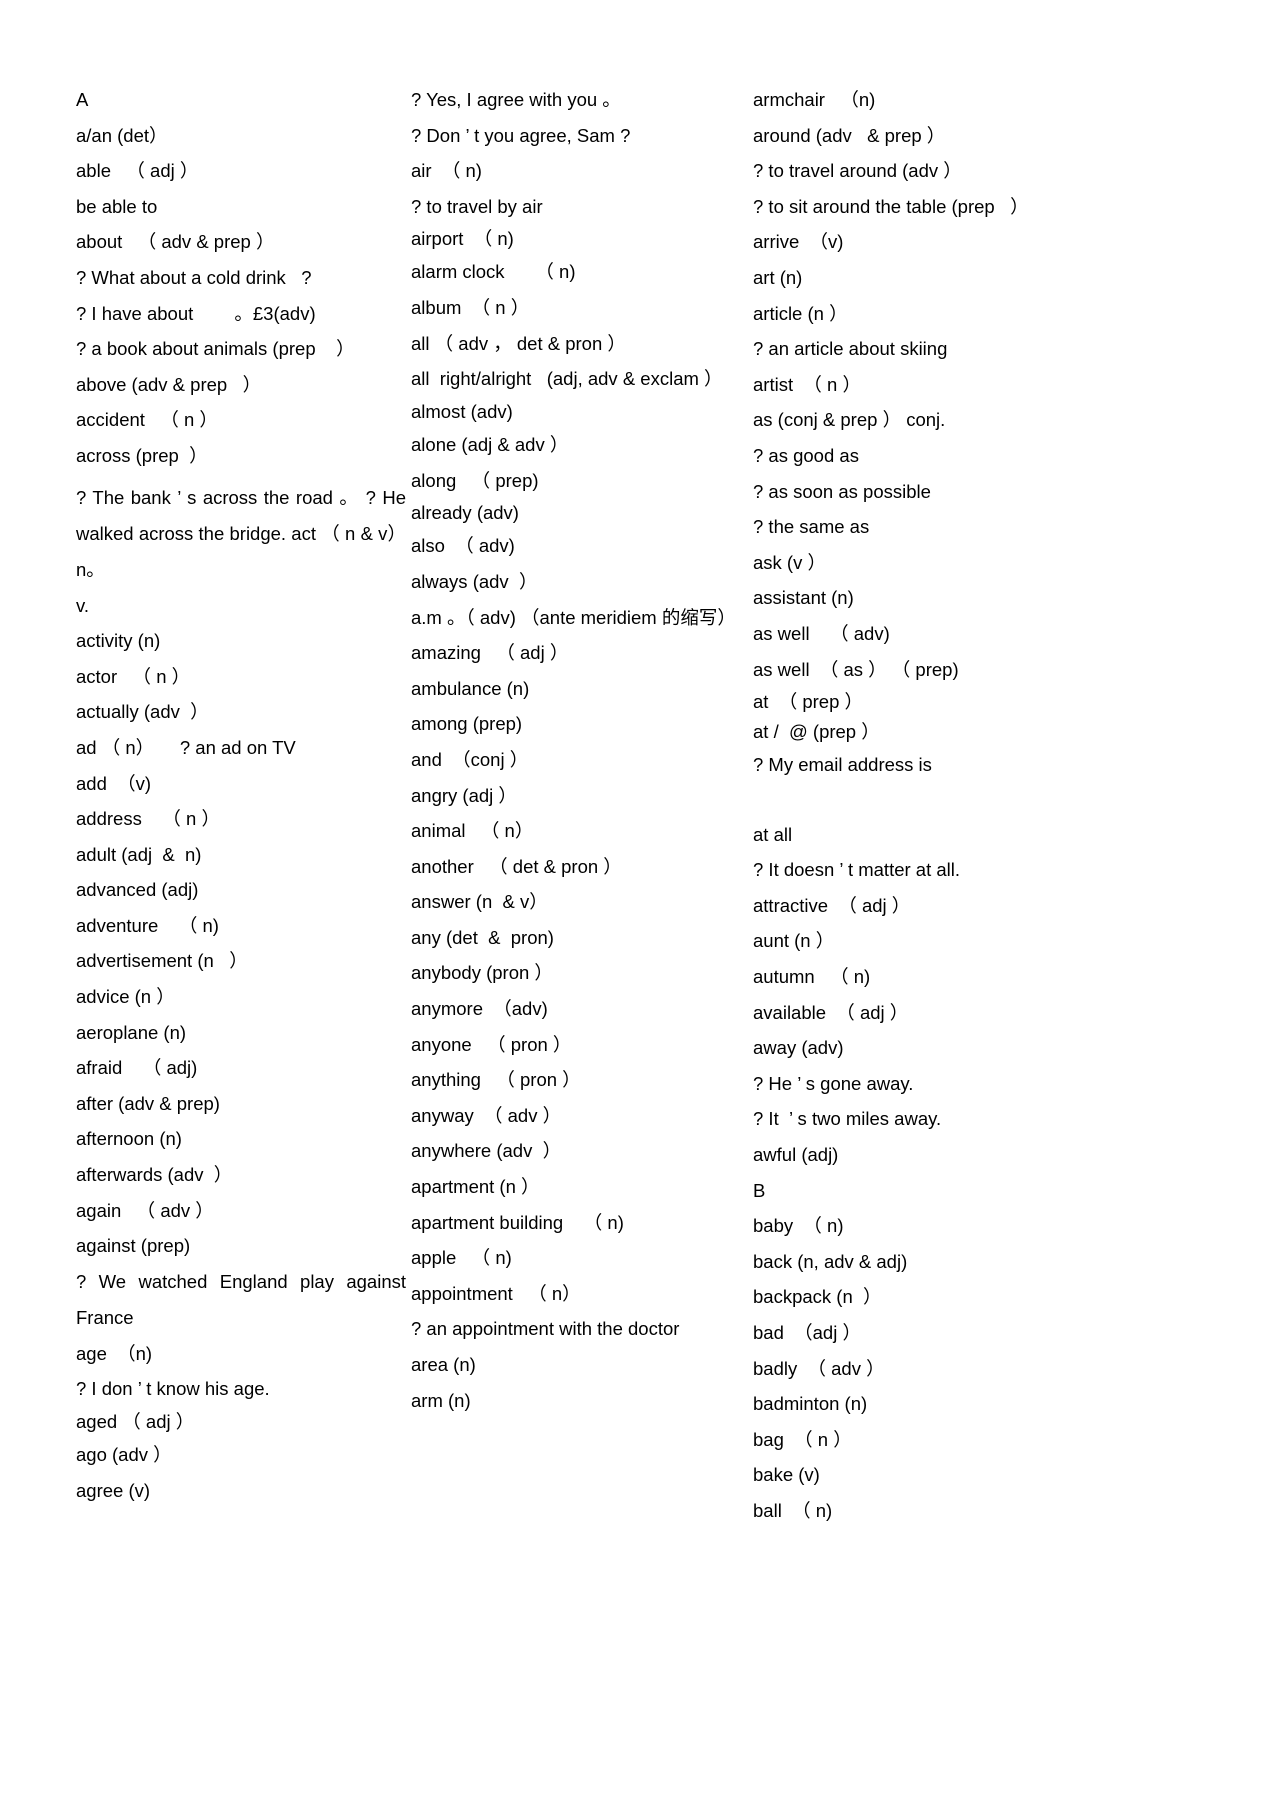  Describe the element at coordinates (800, 313) in the screenshot. I see `word-entry: article (n ）` at that location.